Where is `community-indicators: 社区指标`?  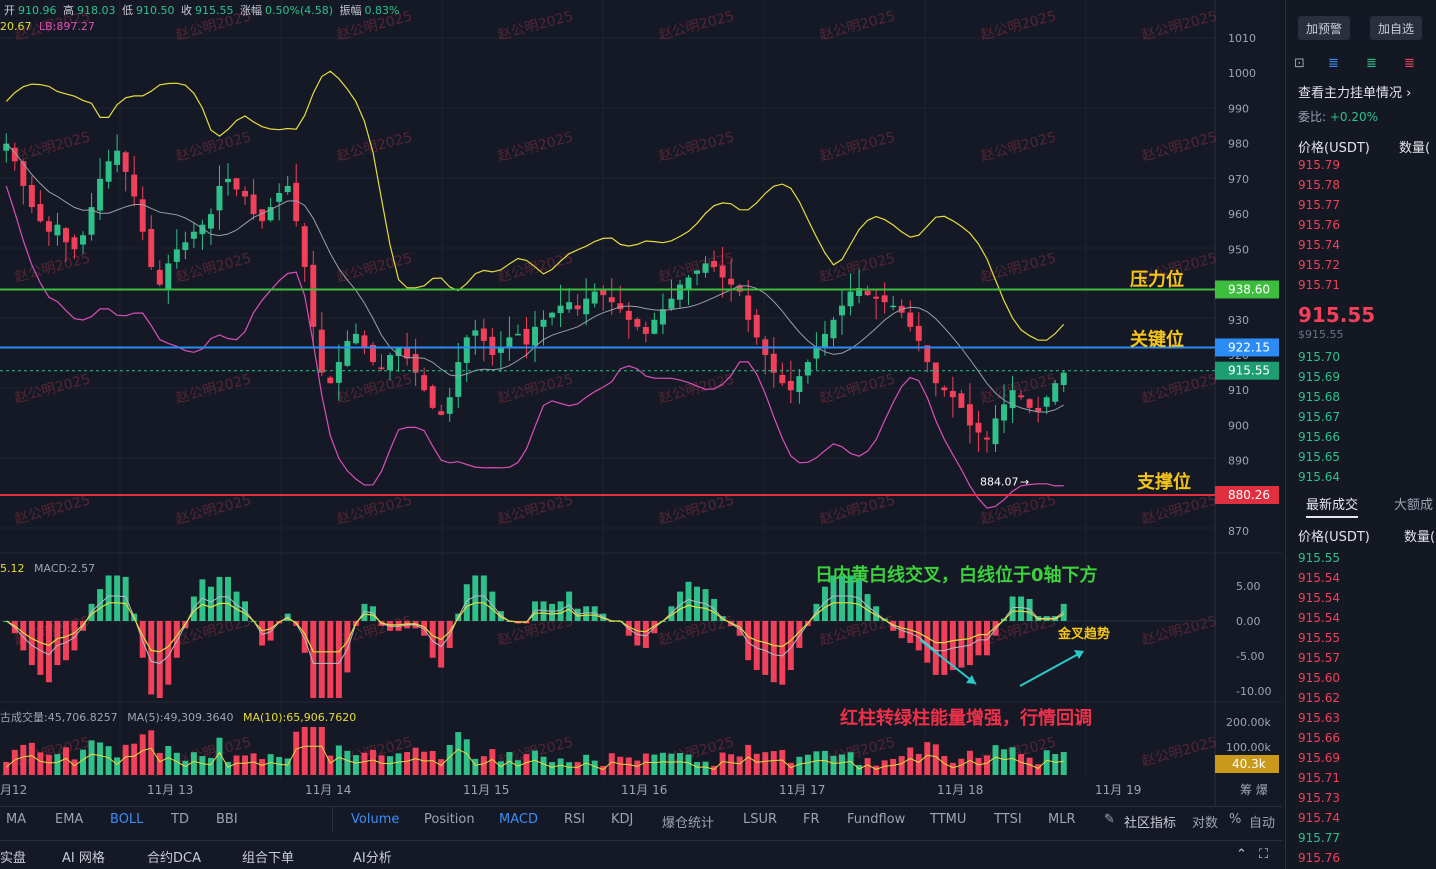
community-indicators: 社区指标 is located at coordinates (1150, 821).